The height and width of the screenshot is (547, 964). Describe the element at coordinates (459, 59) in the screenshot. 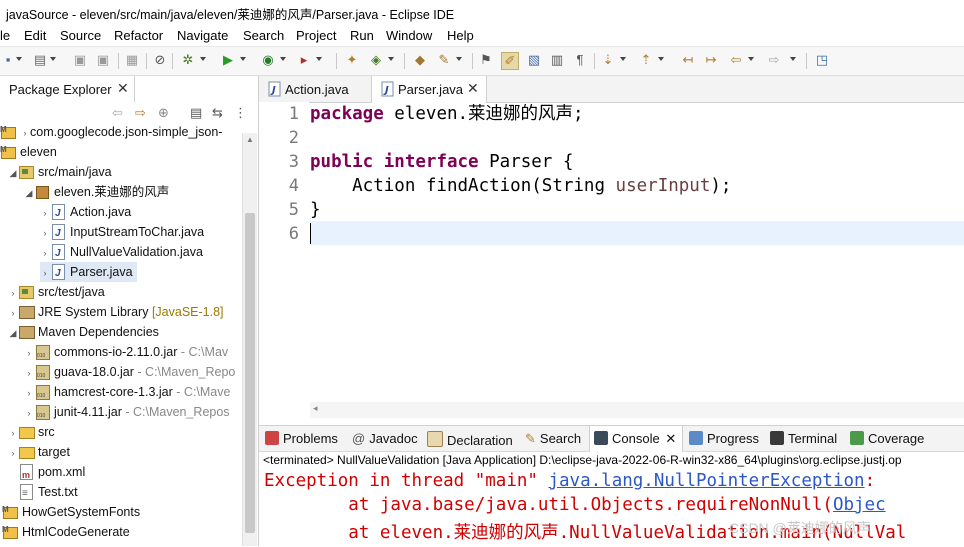

I see `search-dropdown-icon` at that location.